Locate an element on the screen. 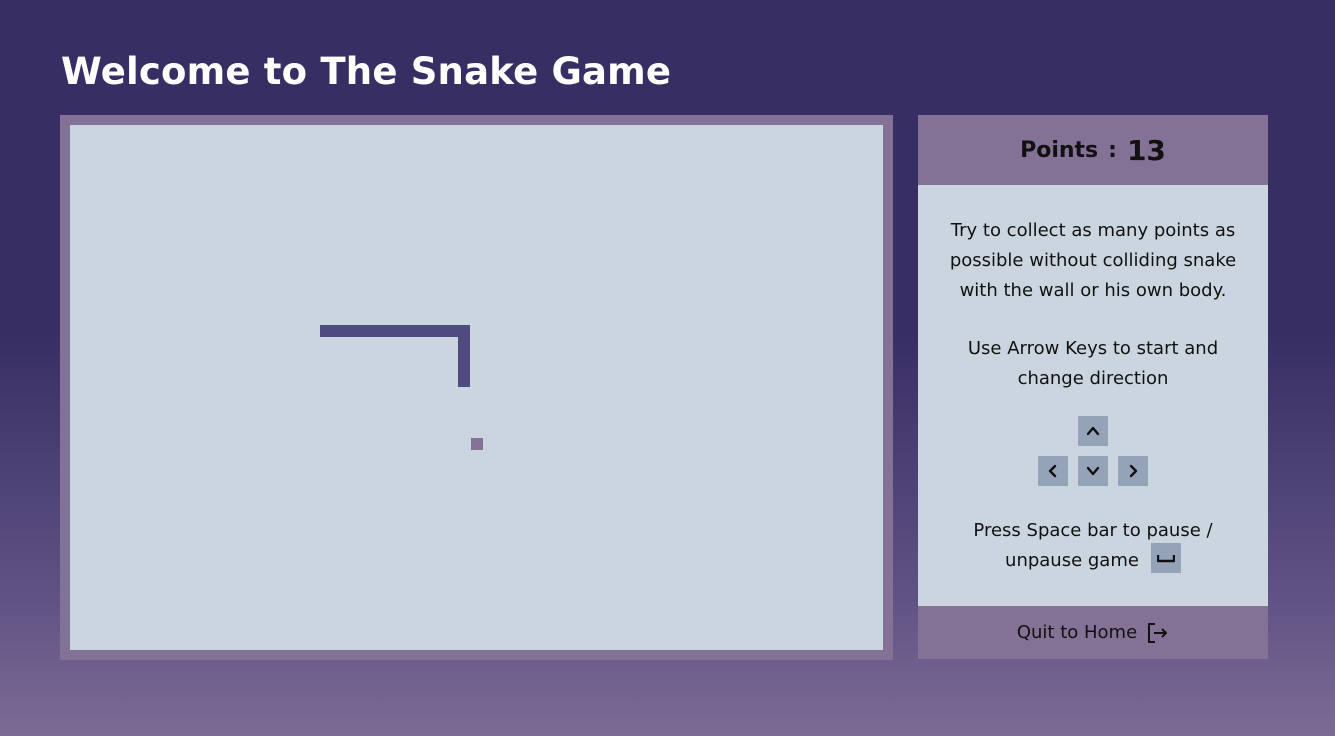 This screenshot has height=736, width=1335. quit-to-home-label: Quit to Home is located at coordinates (1077, 632).